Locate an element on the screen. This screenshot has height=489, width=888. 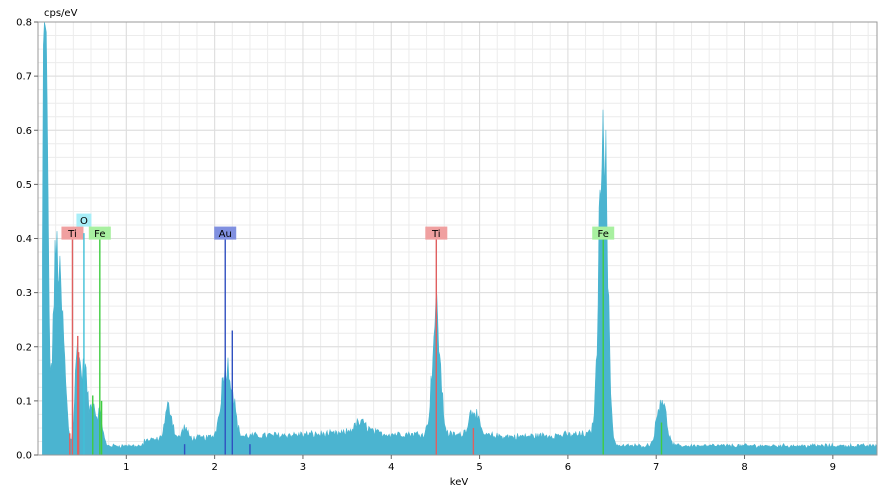
element-tag-label: Au is located at coordinates (225, 234).